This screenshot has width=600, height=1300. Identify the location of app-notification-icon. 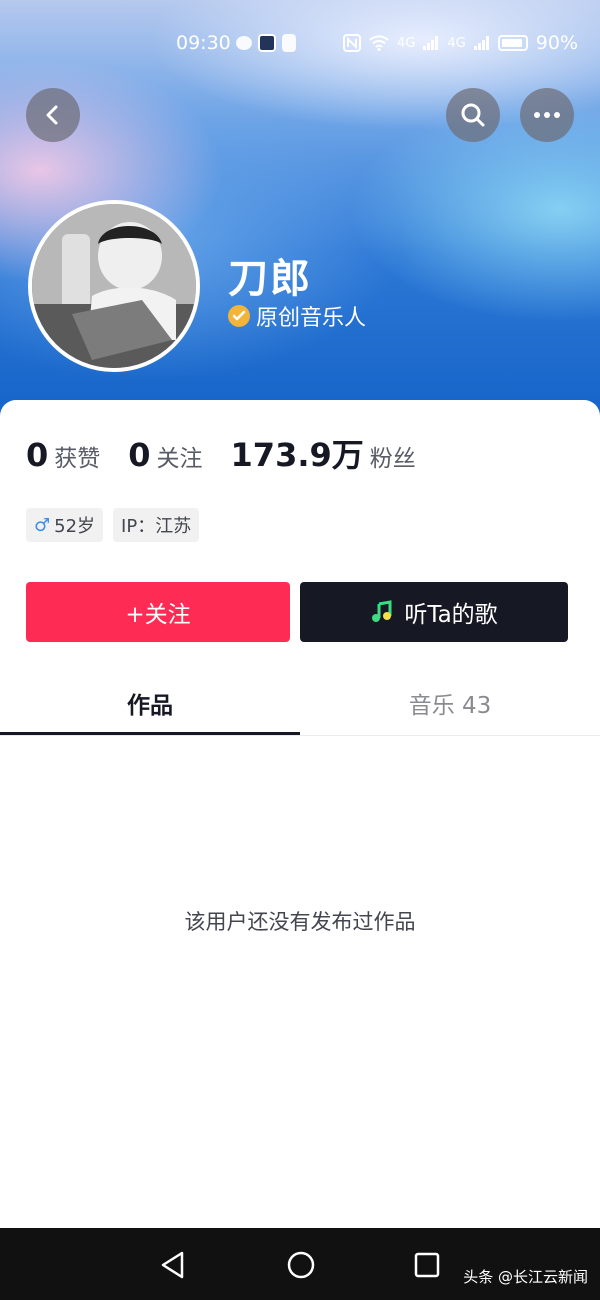
(267, 43).